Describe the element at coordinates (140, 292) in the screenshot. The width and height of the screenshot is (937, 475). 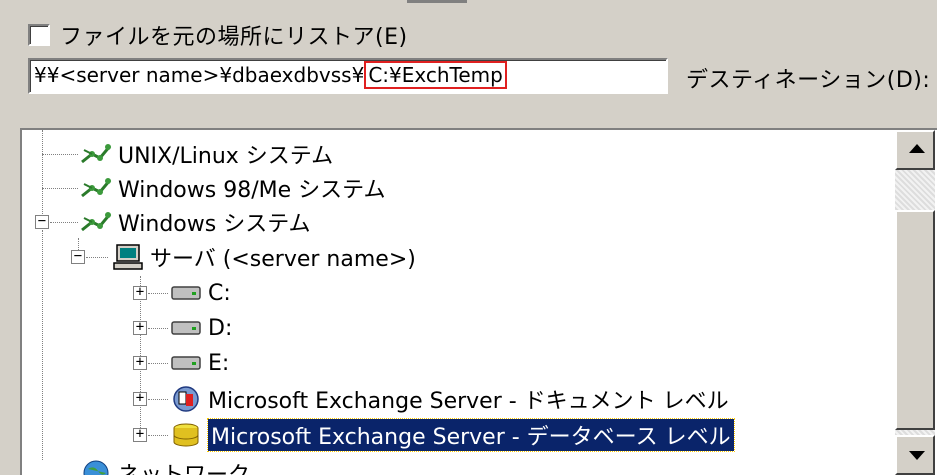
I see `expand-c-icon: +` at that location.